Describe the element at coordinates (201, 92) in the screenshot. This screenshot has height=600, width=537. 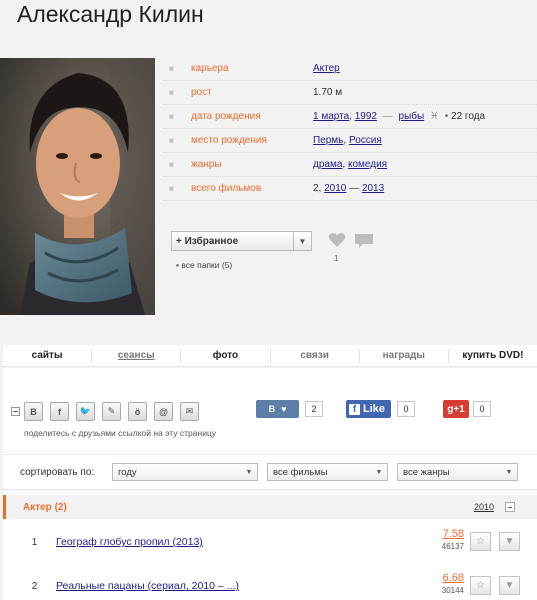
I see `info-label: рост` at that location.